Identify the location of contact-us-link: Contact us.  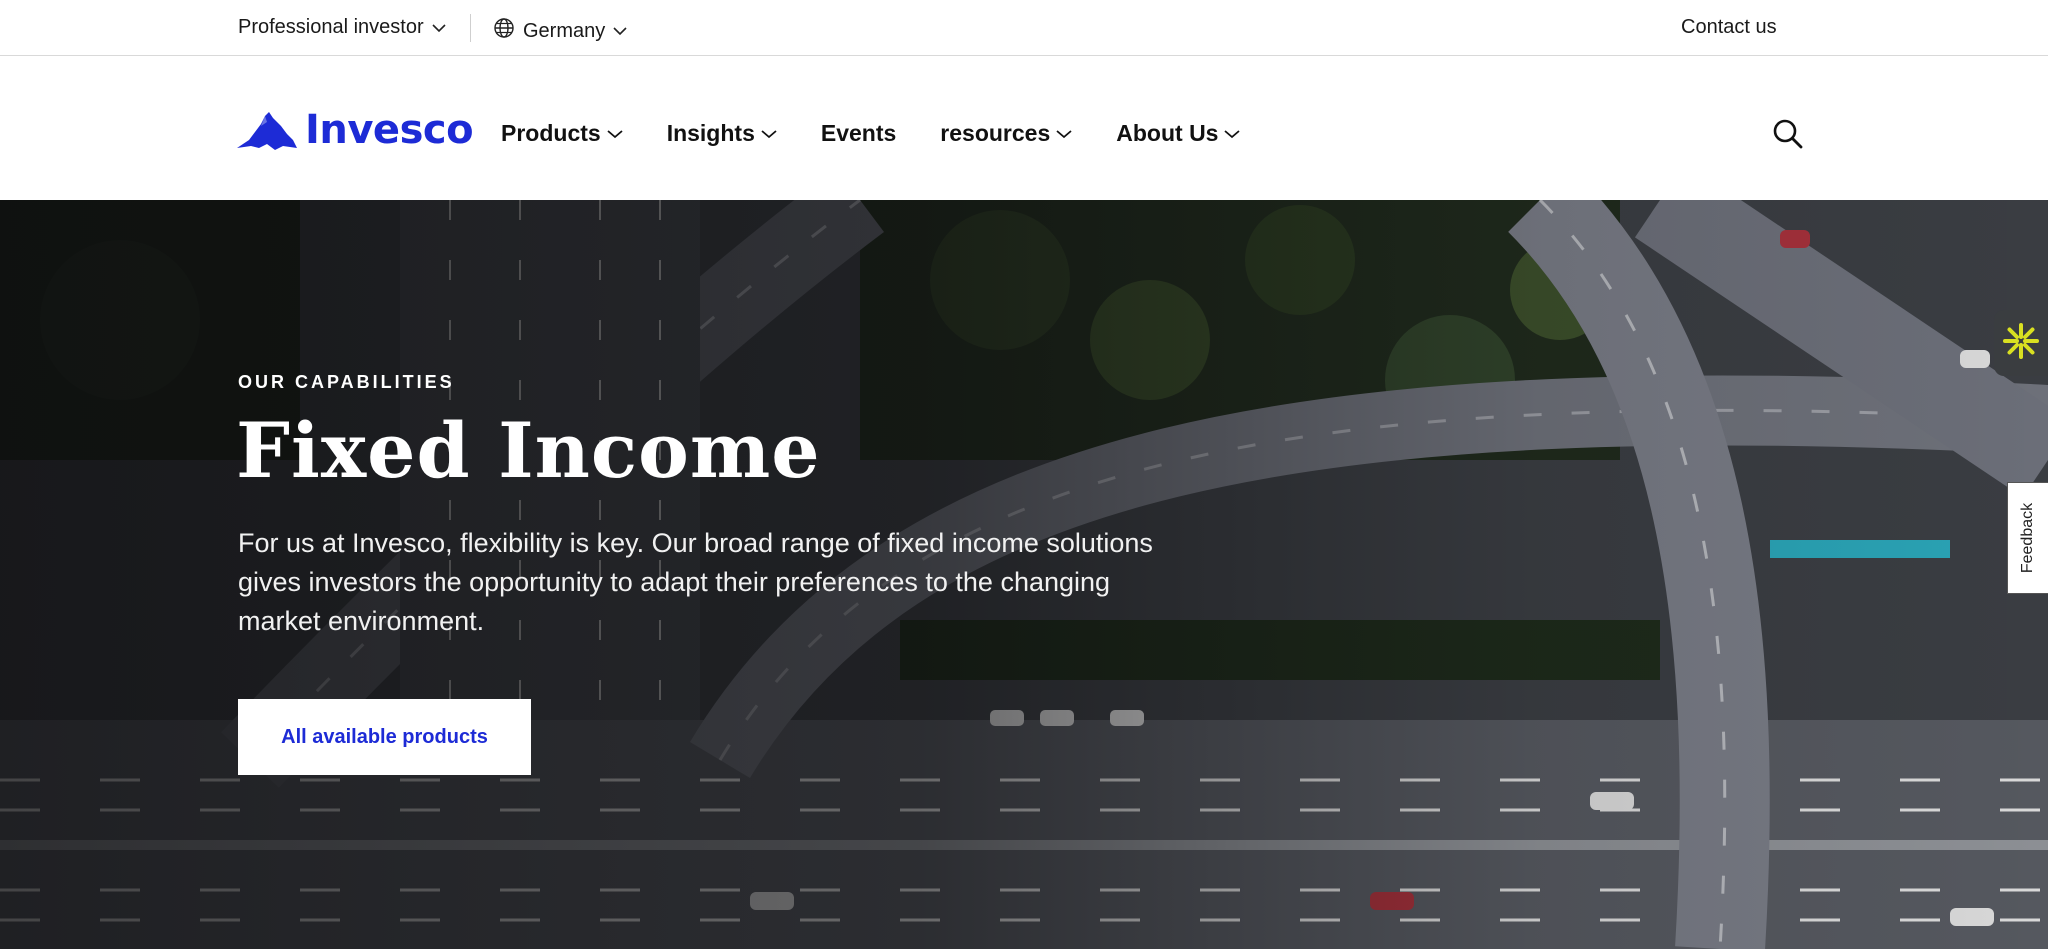
(1729, 27).